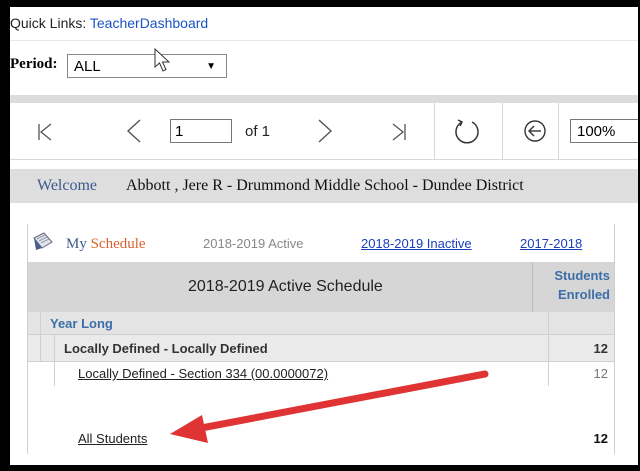 Image resolution: width=640 pixels, height=471 pixels. I want to click on tab-2017-2018: 2017-2018, so click(551, 243).